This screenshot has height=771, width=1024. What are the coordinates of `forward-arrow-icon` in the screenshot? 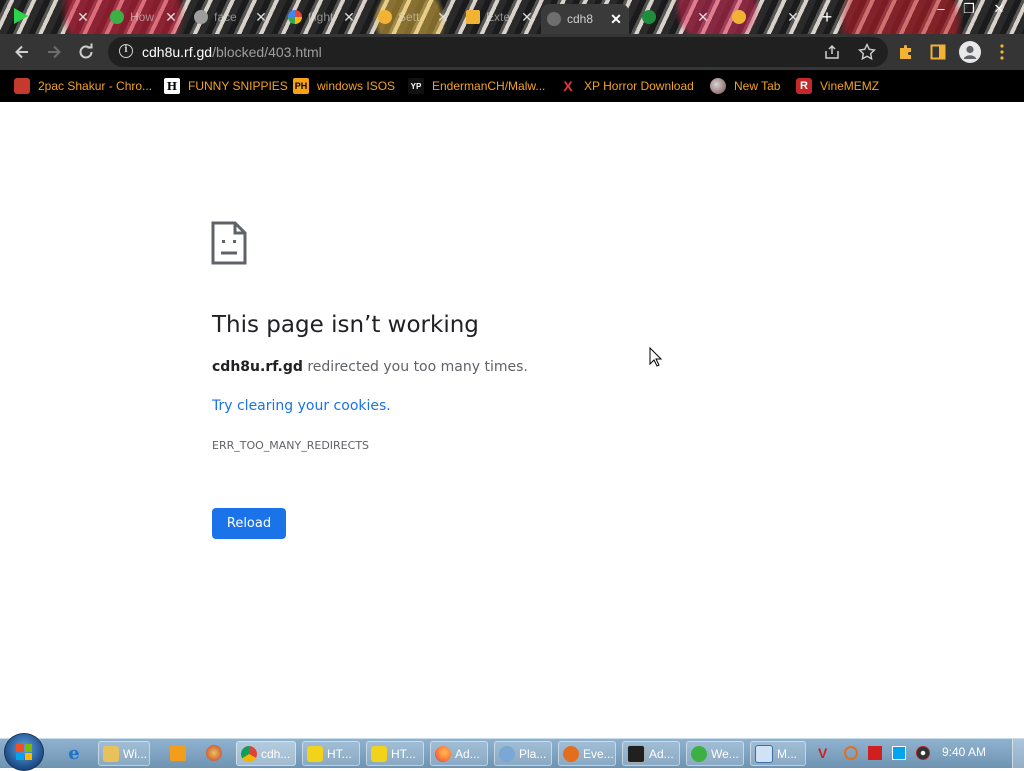 It's located at (54, 52).